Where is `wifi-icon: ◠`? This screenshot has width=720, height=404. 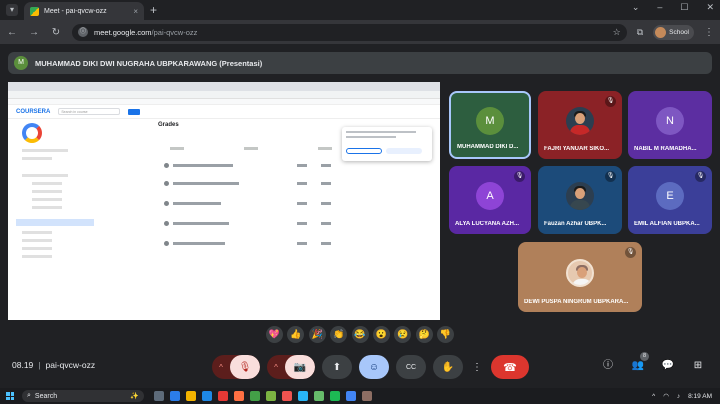 wifi-icon: ◠ is located at coordinates (666, 396).